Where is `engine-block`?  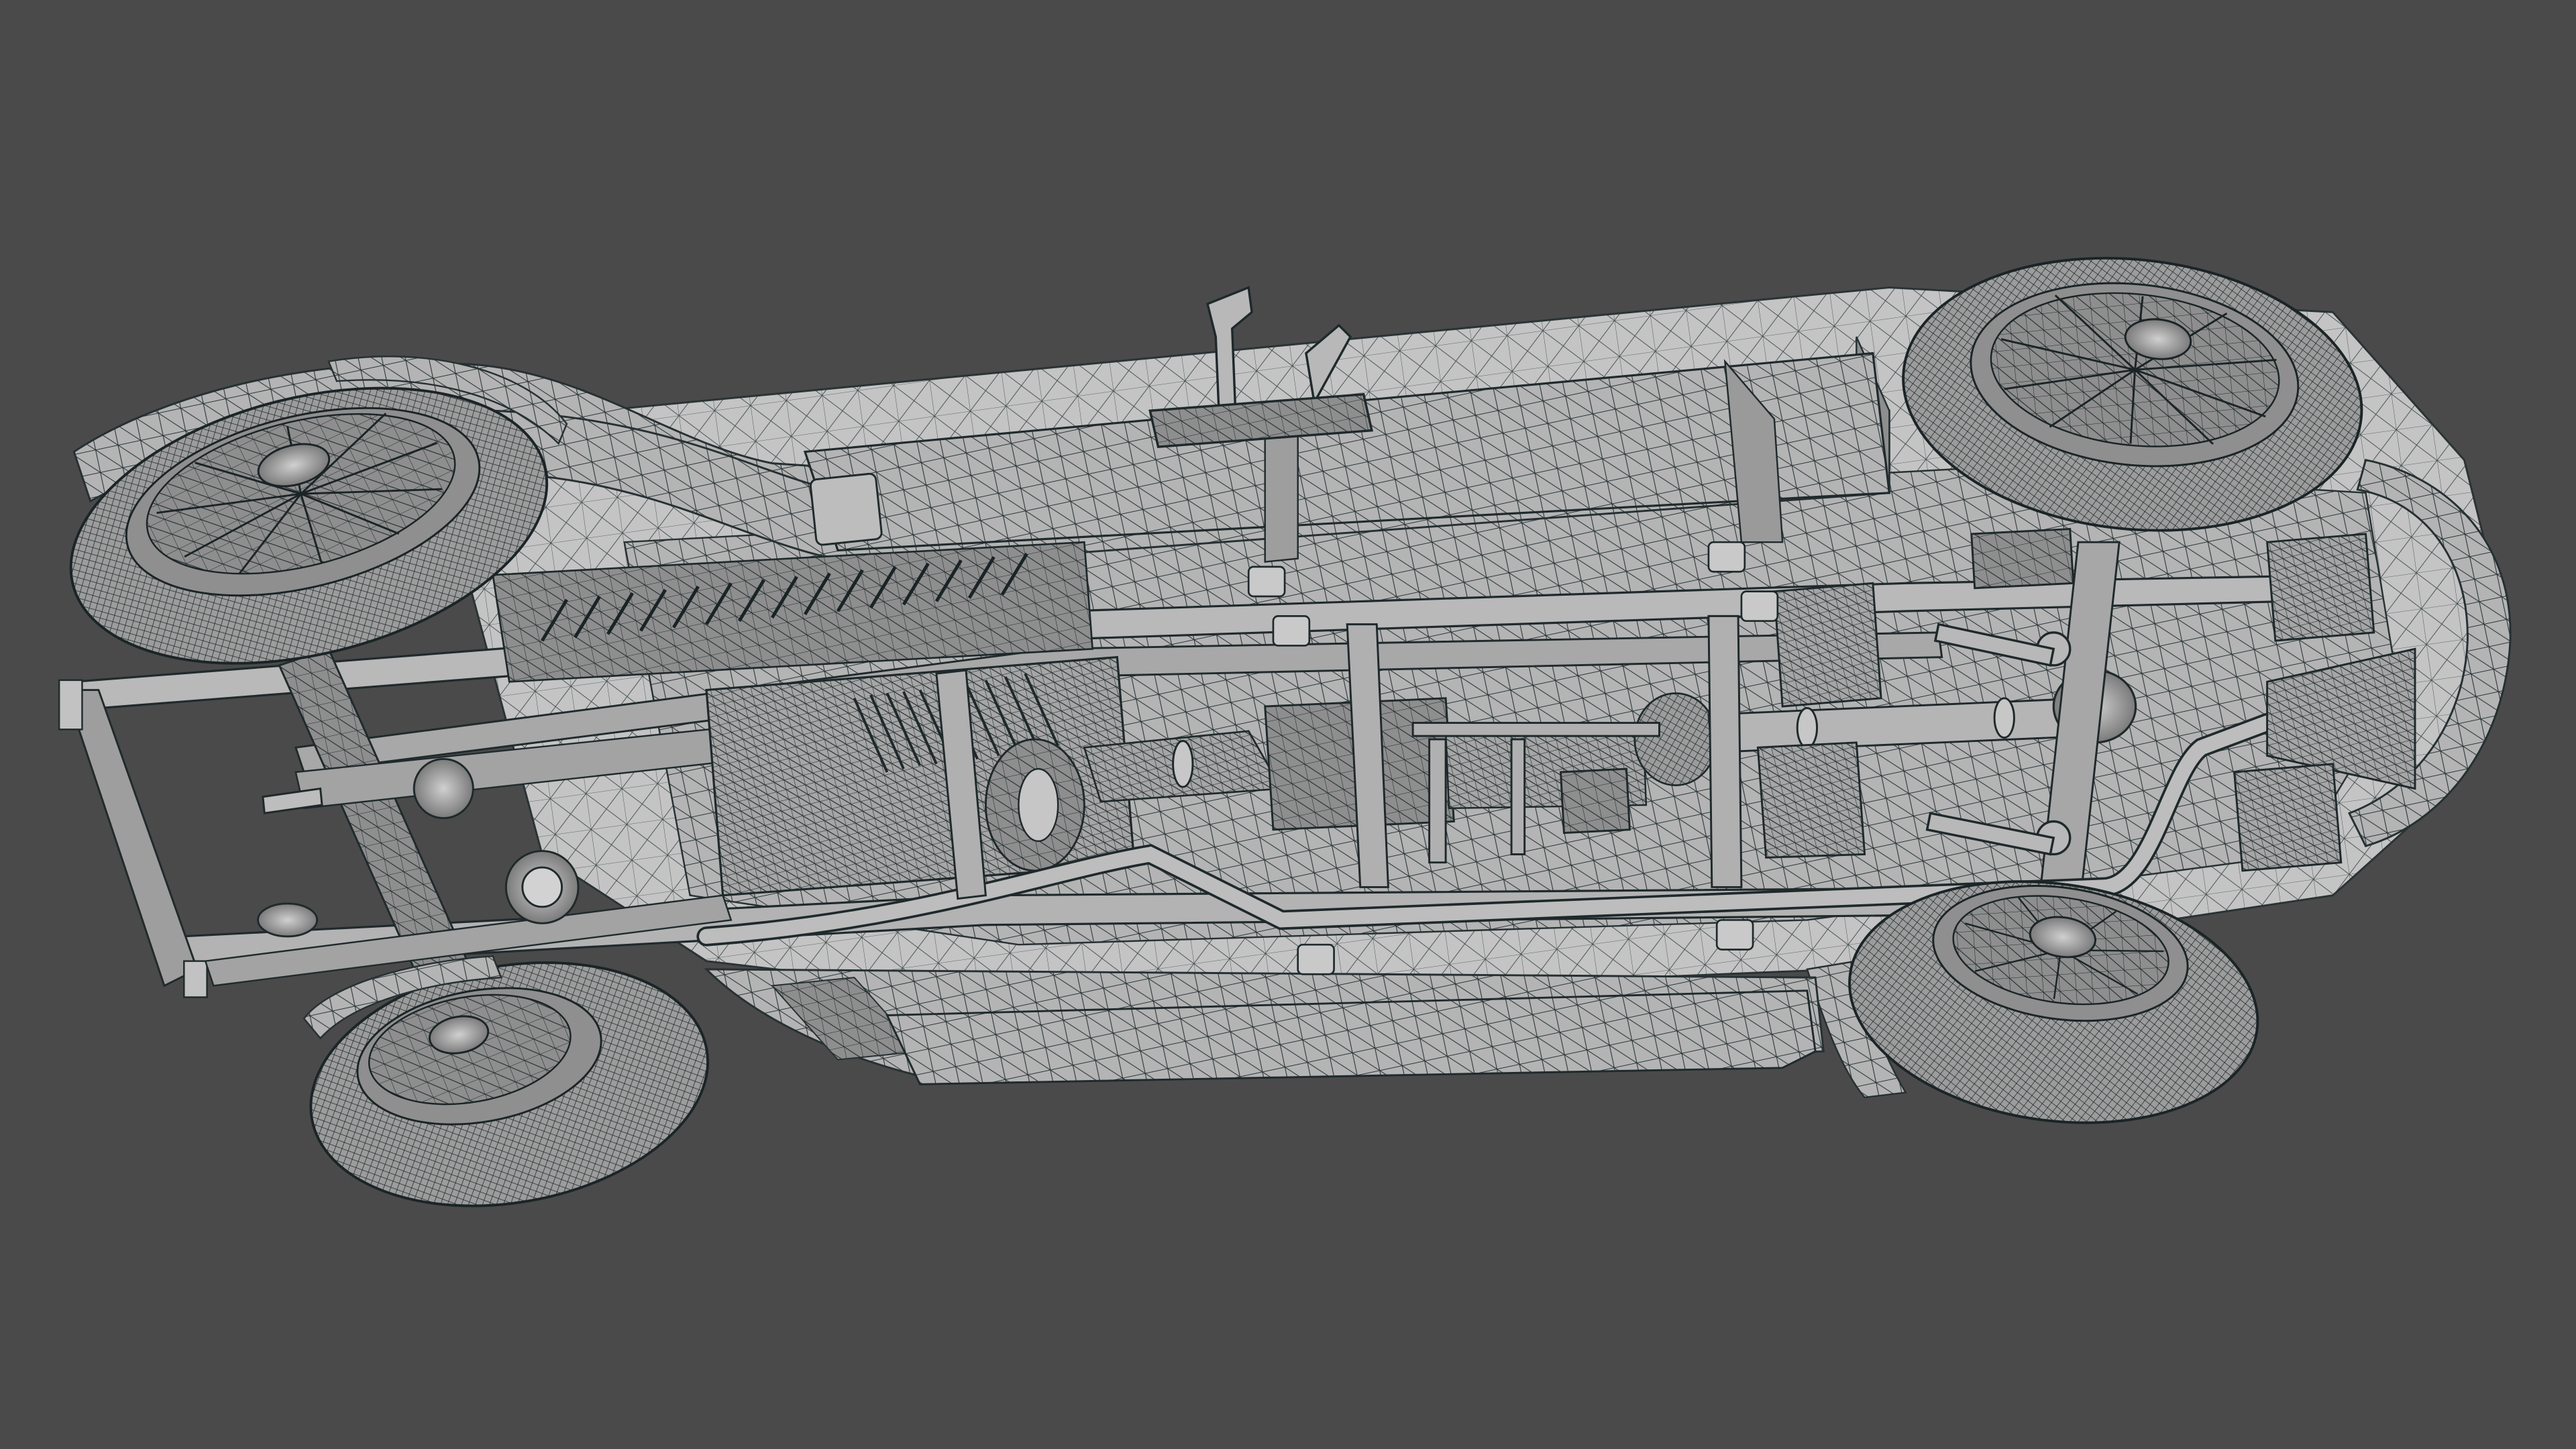 engine-block is located at coordinates (920, 776).